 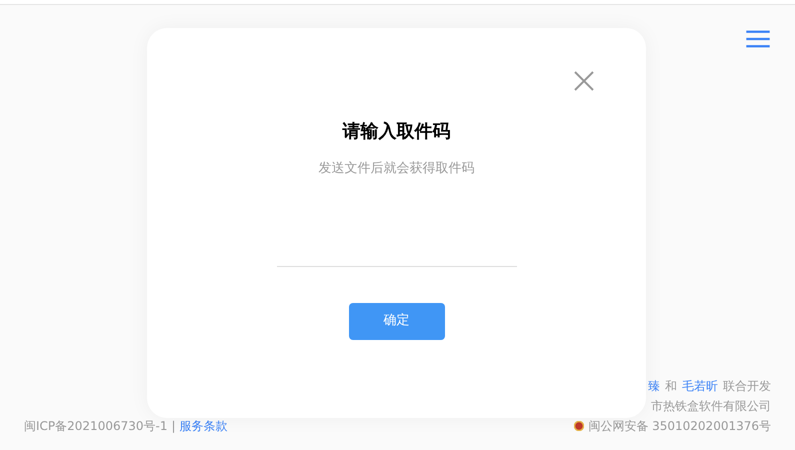 I want to click on close-icon, so click(x=584, y=81).